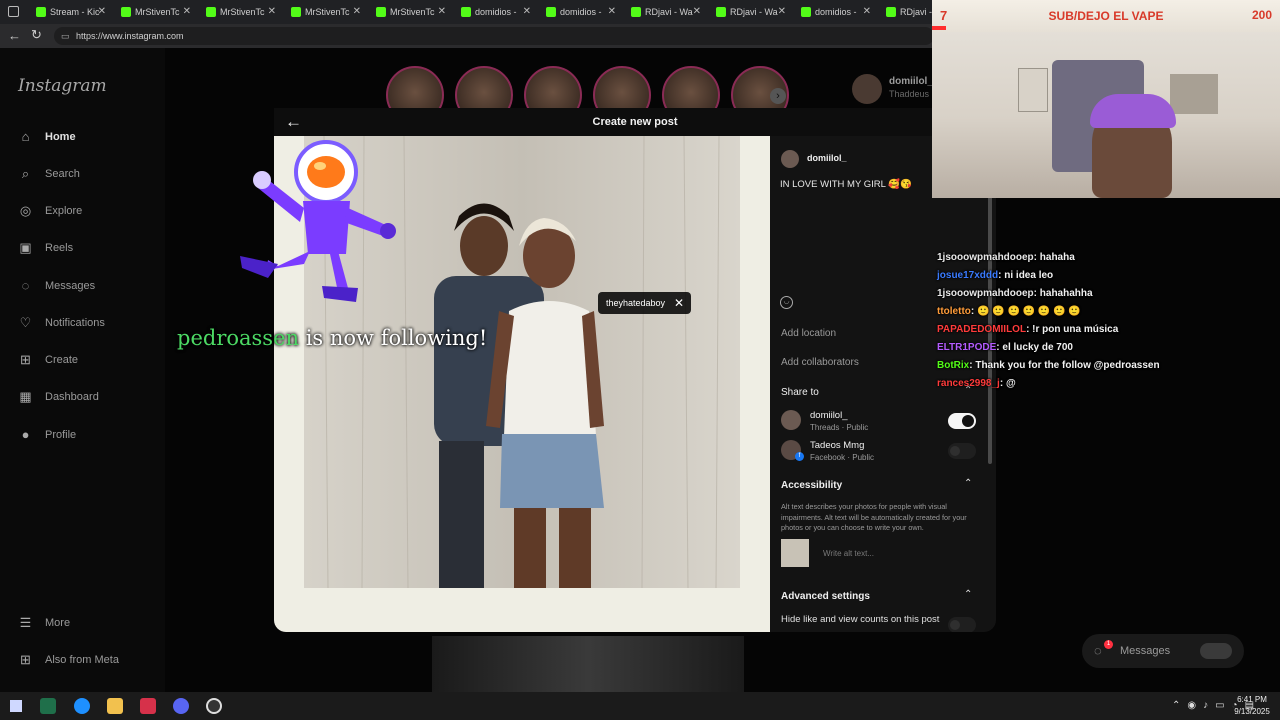  Describe the element at coordinates (70, 285) in the screenshot. I see `sidebar-item-label: Messages` at that location.